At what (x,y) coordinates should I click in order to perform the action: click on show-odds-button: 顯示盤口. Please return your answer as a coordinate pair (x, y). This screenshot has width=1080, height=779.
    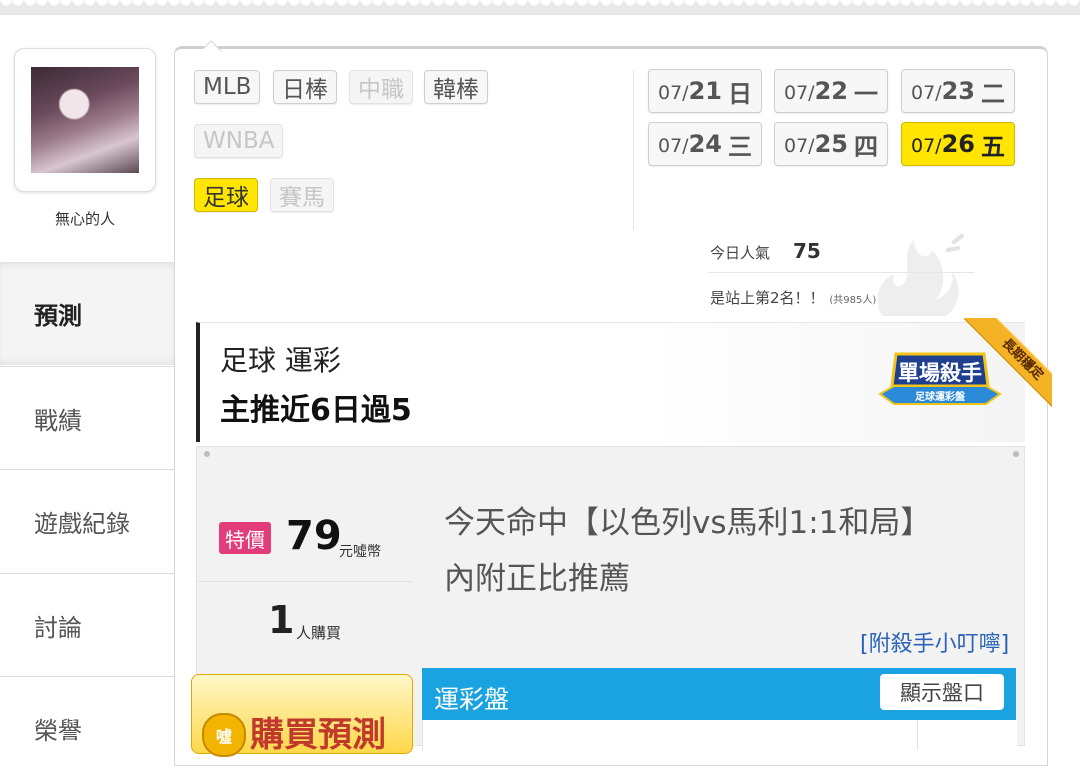
    Looking at the image, I should click on (942, 692).